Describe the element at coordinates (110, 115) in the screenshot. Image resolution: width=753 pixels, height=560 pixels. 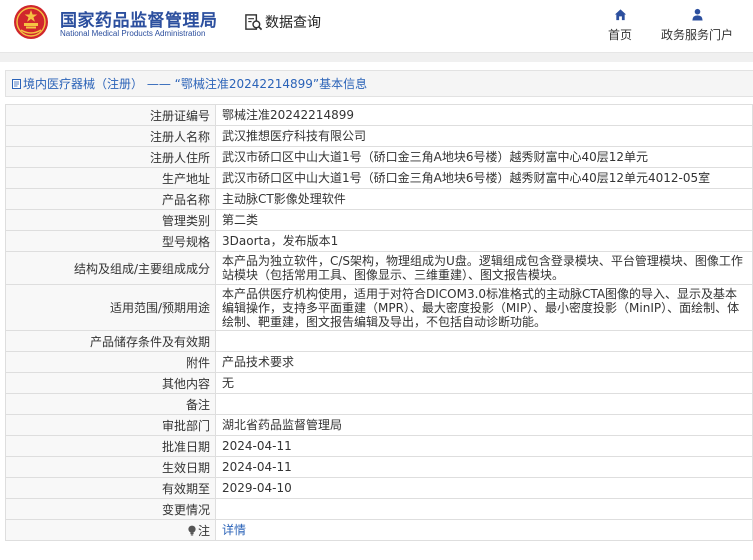
I see `field-label: 注册证编号` at that location.